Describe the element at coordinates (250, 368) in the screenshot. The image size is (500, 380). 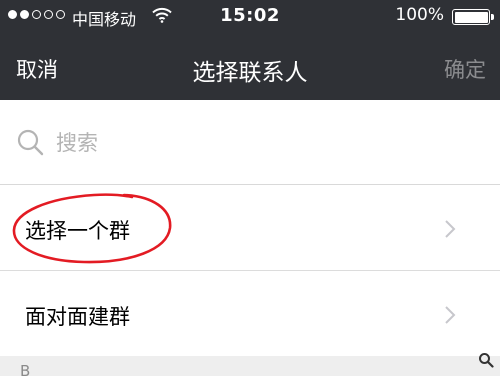
I see `section-header: B` at that location.